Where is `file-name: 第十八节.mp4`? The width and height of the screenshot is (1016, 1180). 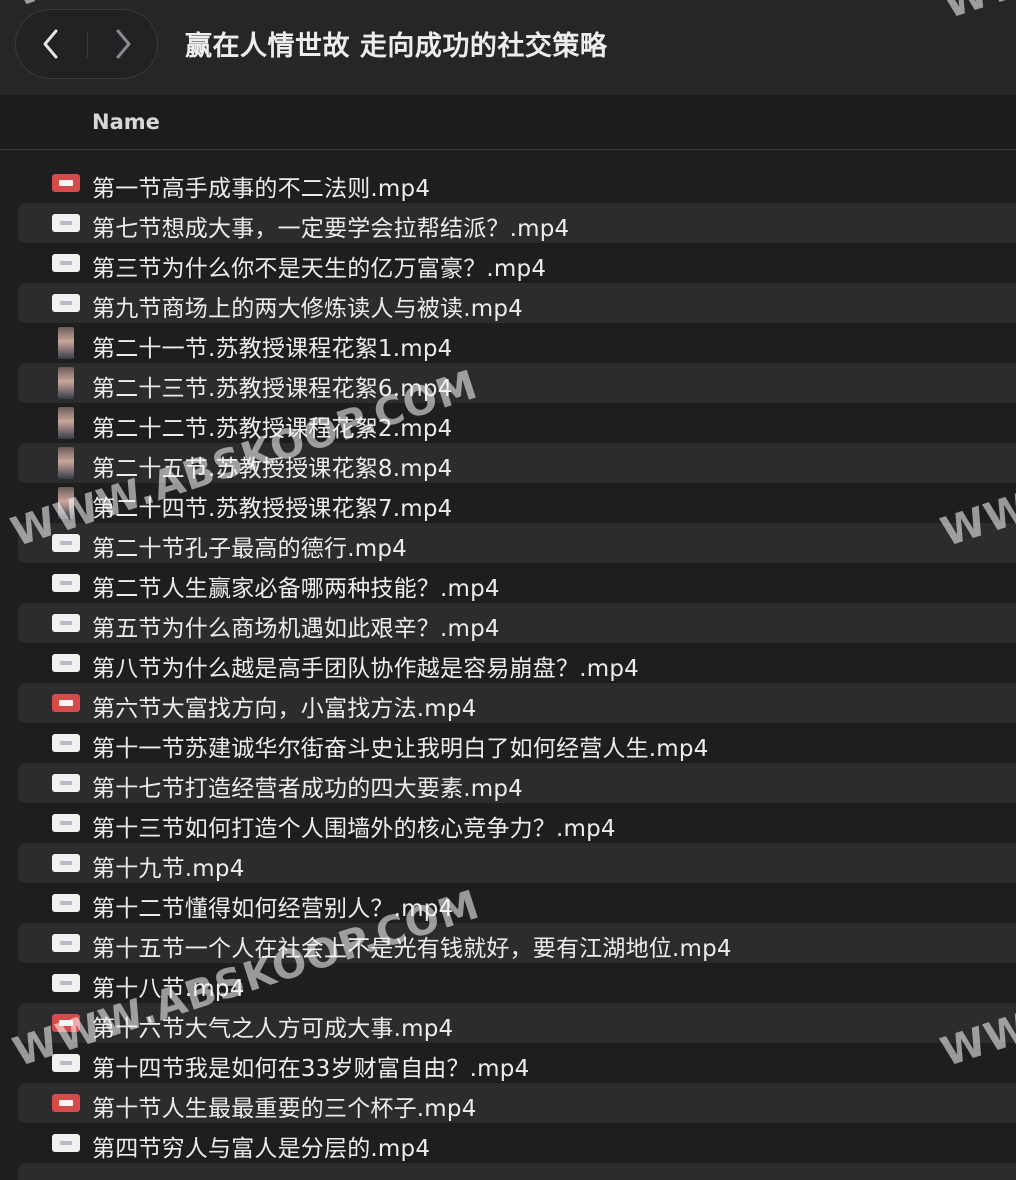
file-name: 第十八节.mp4 is located at coordinates (168, 989).